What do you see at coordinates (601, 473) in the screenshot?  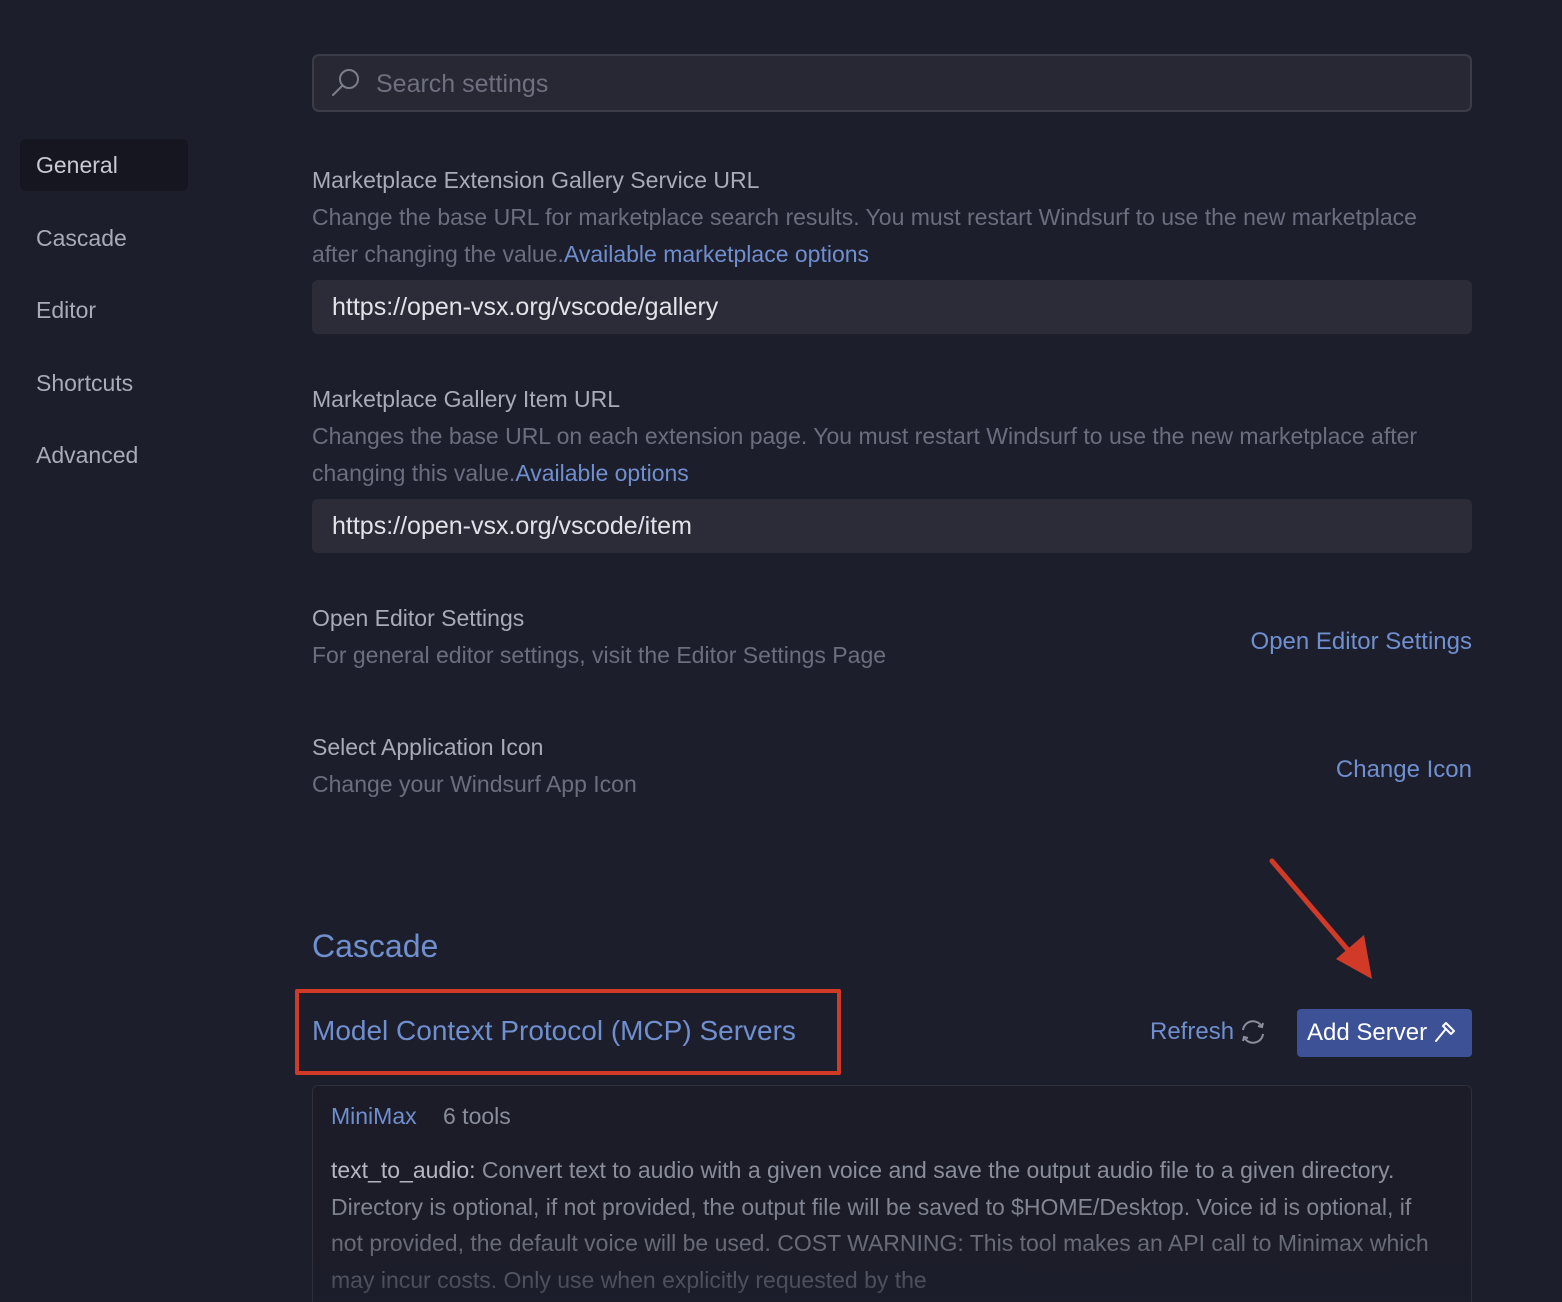 I see `available-options-link: Available options` at bounding box center [601, 473].